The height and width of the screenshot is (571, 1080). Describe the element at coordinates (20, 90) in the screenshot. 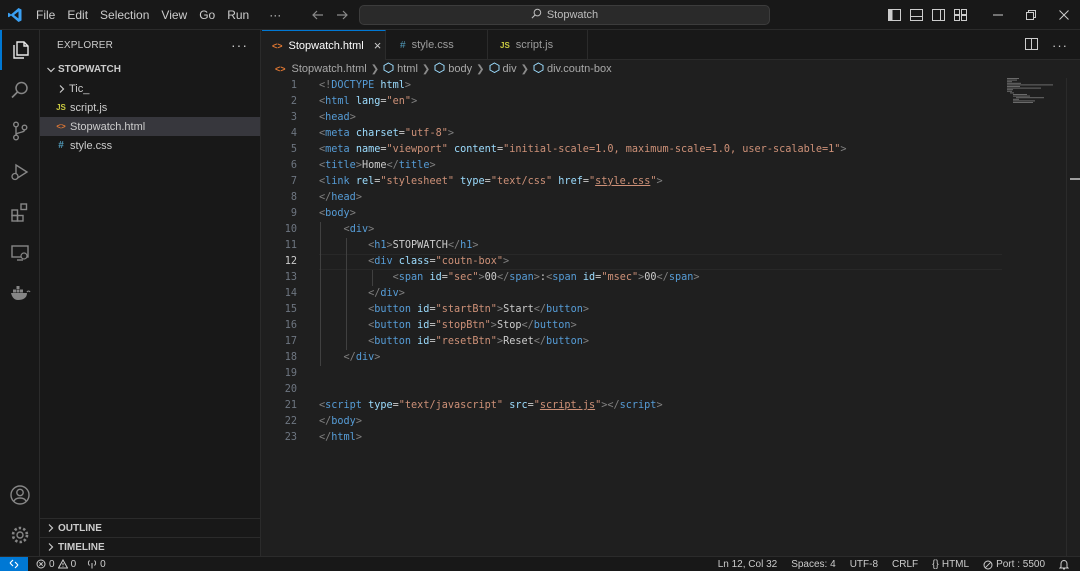

I see `search-sidebar-icon` at that location.